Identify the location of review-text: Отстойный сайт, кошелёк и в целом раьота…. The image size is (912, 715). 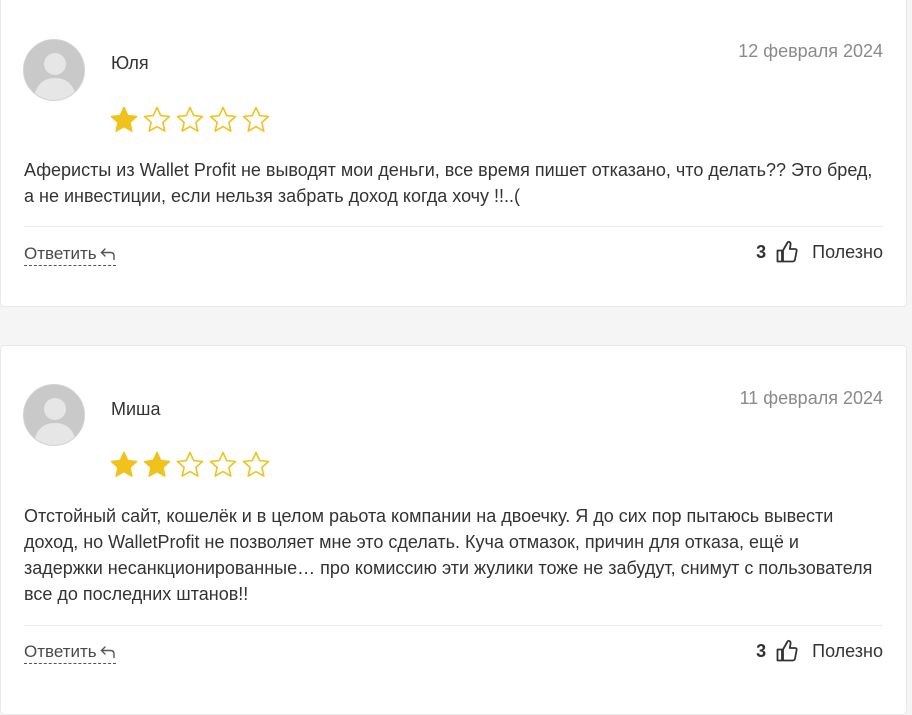
(448, 555).